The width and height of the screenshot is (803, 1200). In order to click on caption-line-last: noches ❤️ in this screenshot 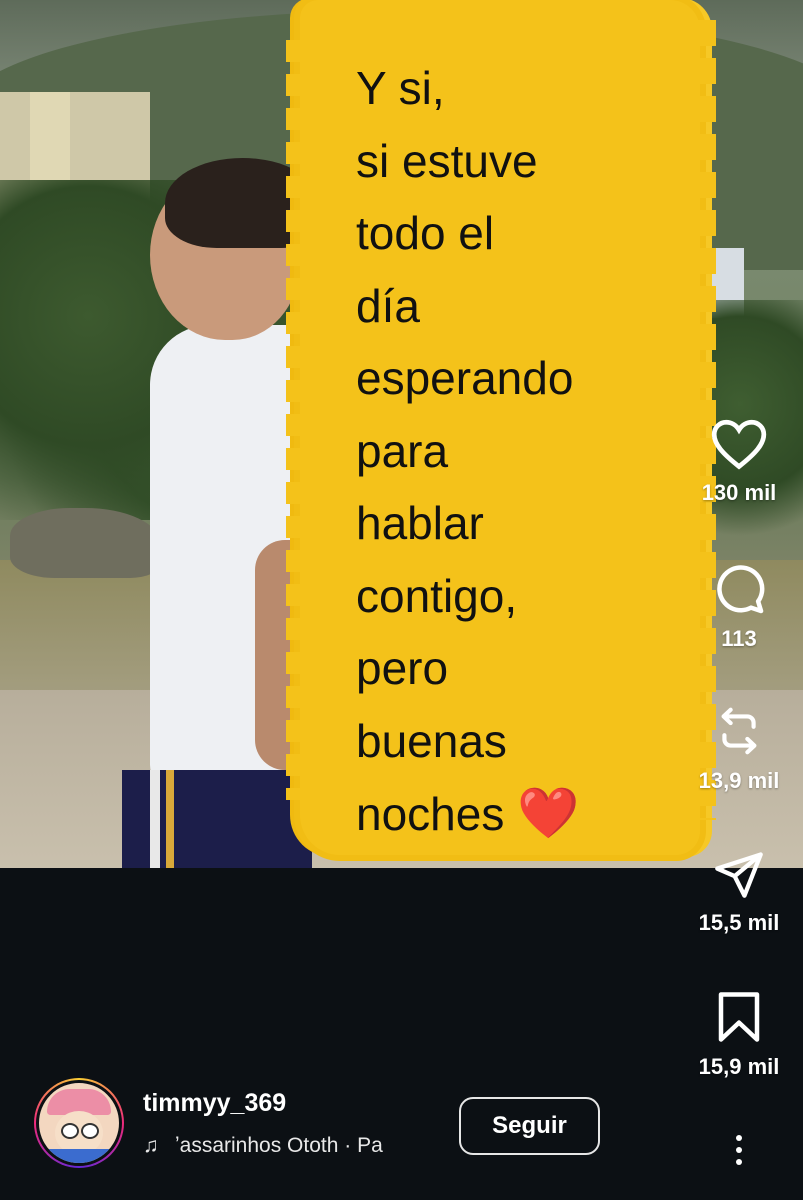, I will do `click(516, 814)`.